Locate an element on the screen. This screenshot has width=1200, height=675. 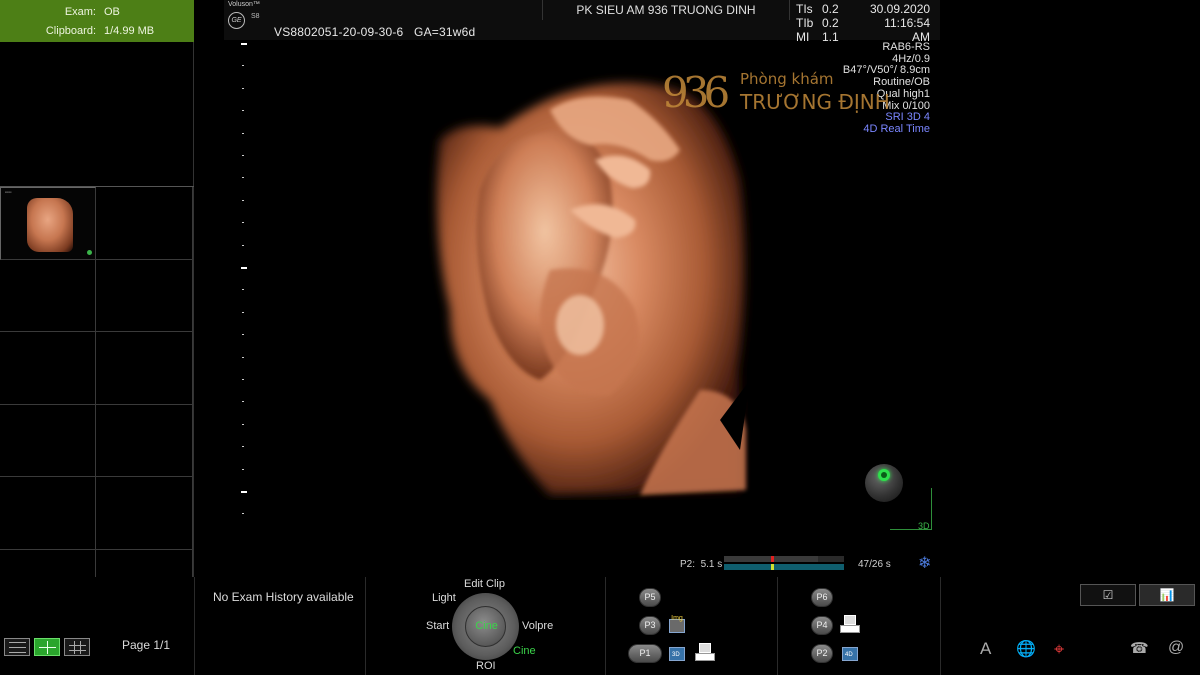
thumbnail-grid: ▪▪▪▪▪▪ is located at coordinates (97, 405).